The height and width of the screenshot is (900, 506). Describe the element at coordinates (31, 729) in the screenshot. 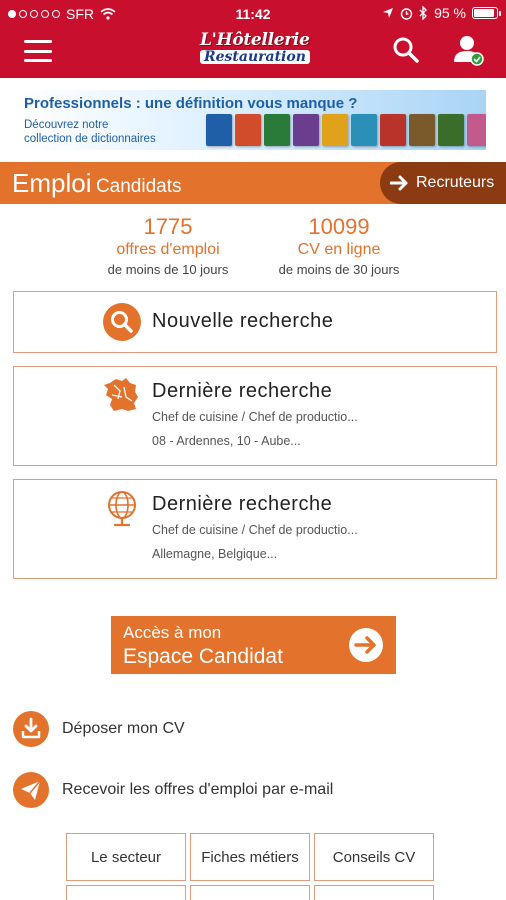

I see `download-icon` at that location.